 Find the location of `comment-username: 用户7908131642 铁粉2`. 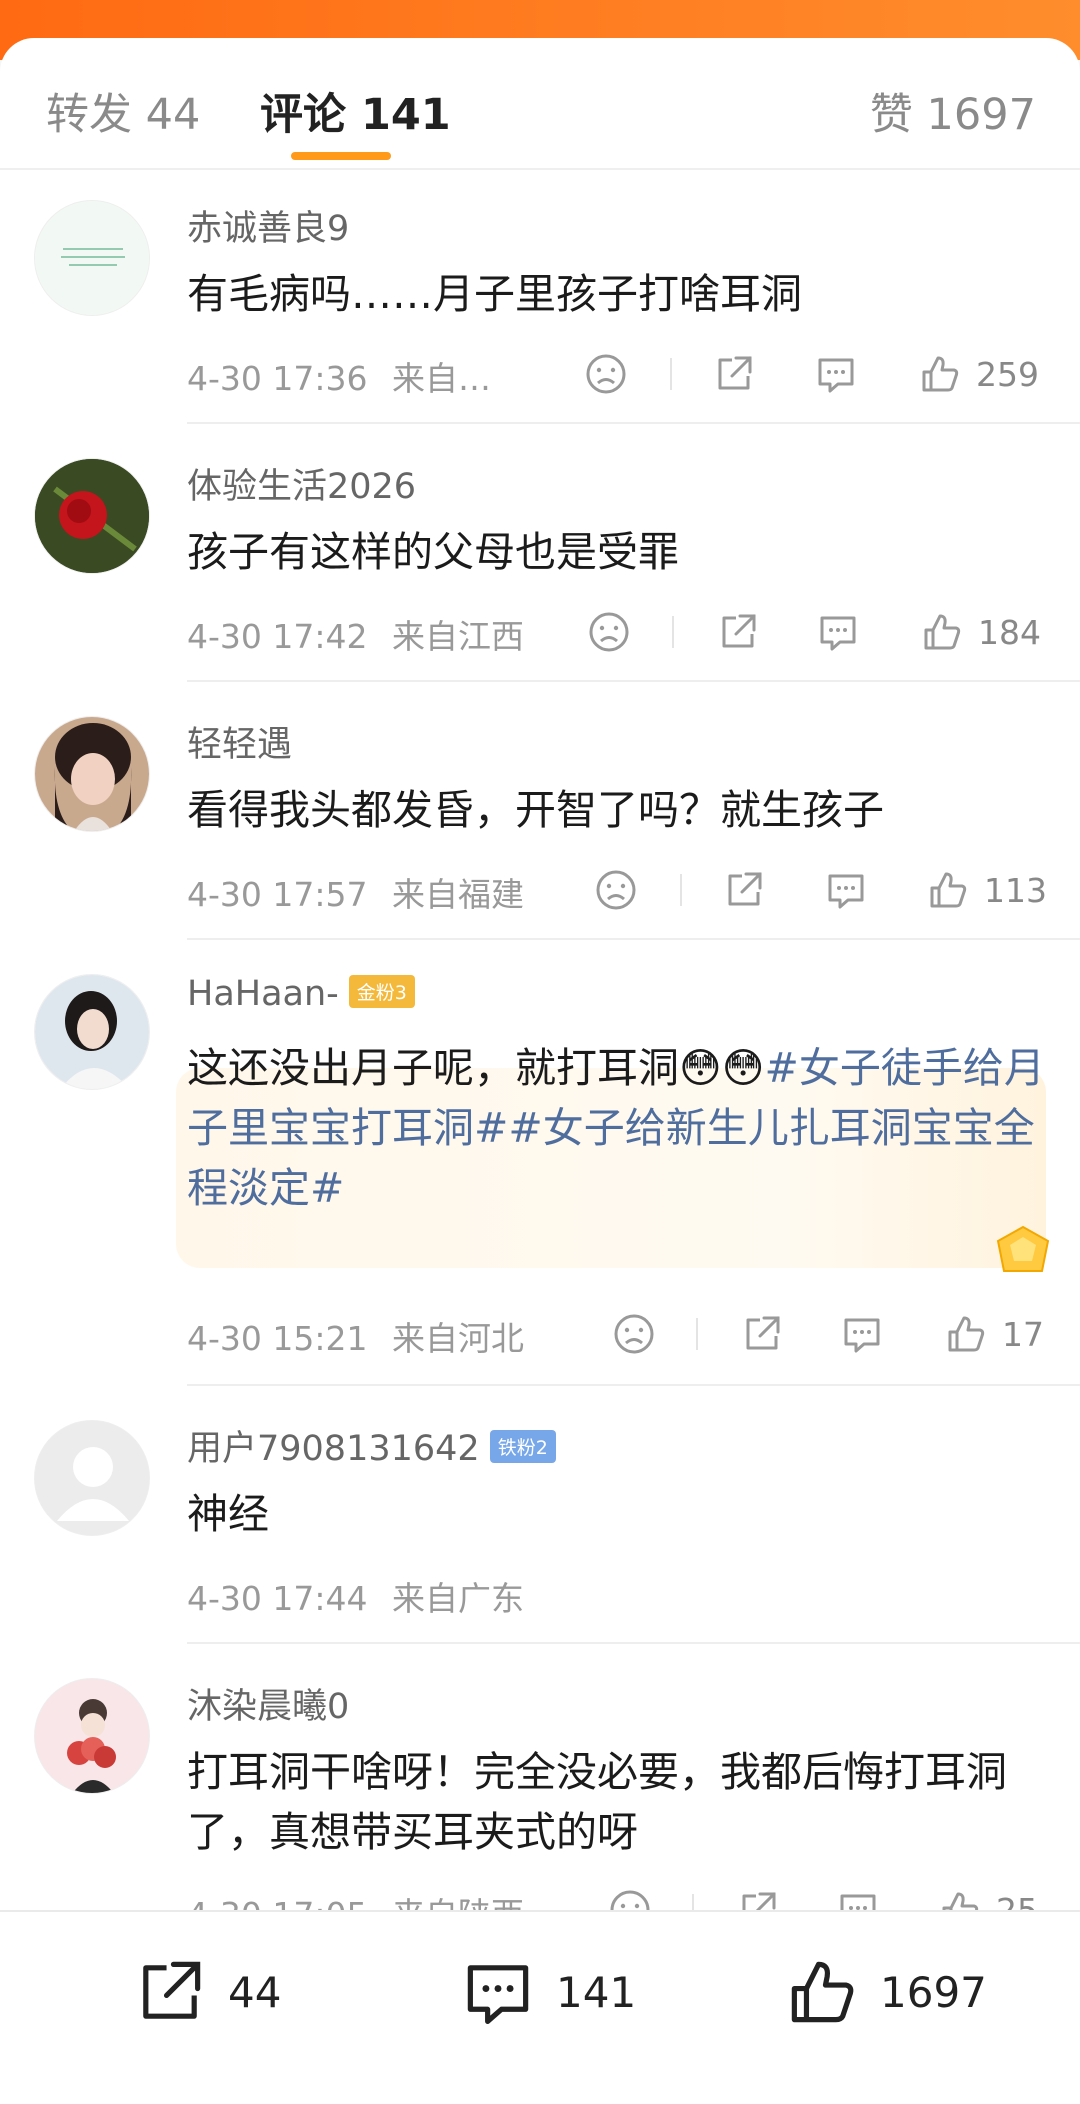

comment-username: 用户7908131642 铁粉2 is located at coordinates (371, 1445).